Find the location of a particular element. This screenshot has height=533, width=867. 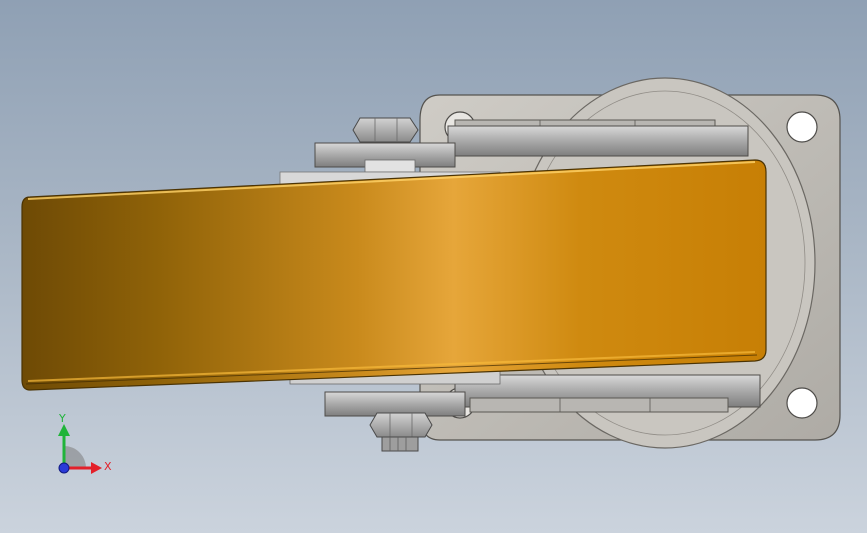

z-axis-dot is located at coordinates (64, 468).